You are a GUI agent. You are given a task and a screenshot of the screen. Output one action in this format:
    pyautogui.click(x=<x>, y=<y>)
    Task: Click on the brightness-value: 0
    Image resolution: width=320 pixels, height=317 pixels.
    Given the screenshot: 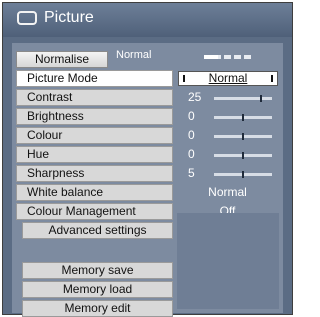 What is the action you would take?
    pyautogui.click(x=191, y=116)
    